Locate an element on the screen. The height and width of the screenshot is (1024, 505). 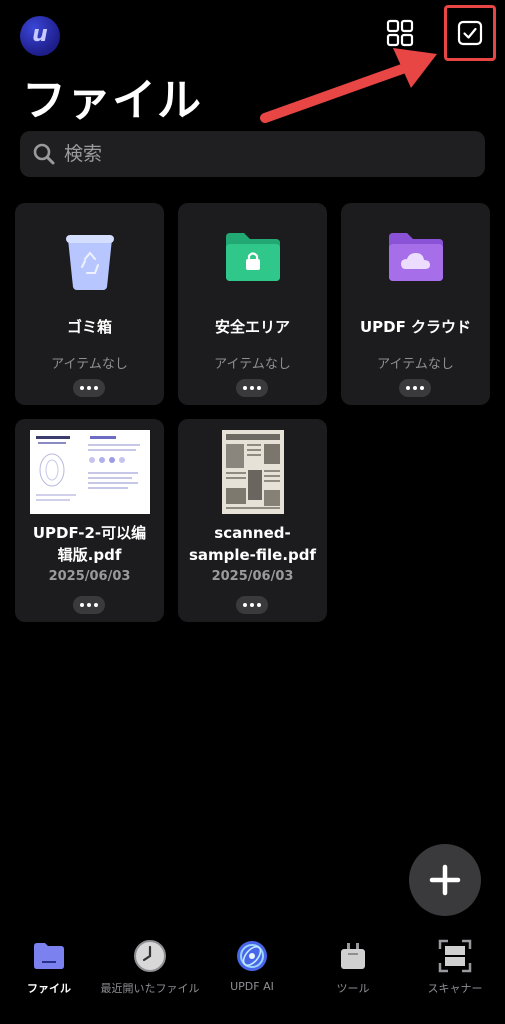
annotation-arrow is located at coordinates (348, 85).